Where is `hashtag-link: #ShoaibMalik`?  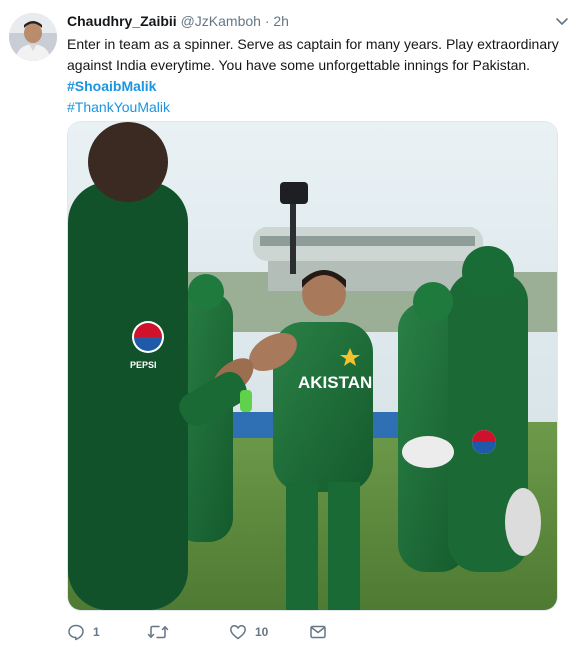
hashtag-link: #ShoaibMalik is located at coordinates (312, 86).